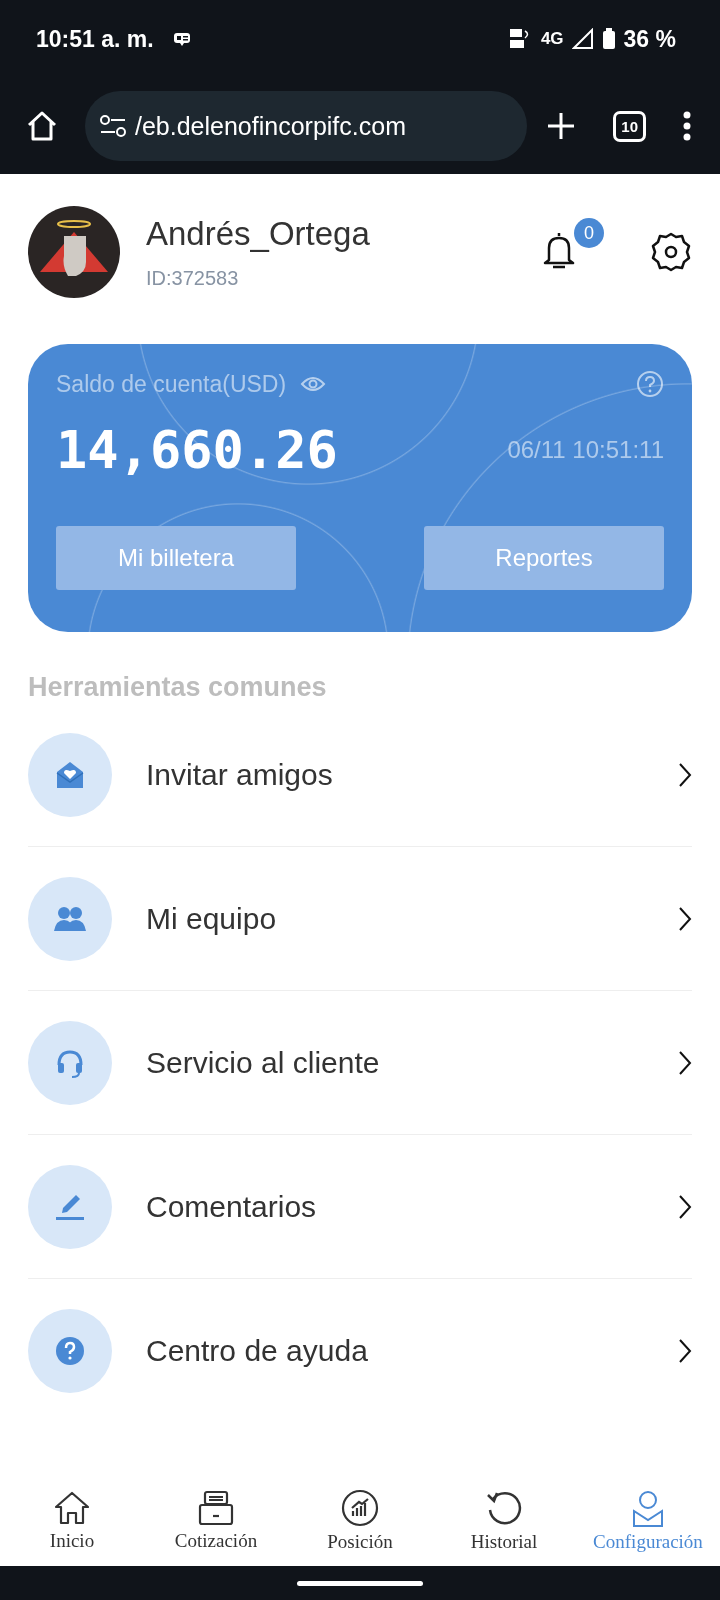 This screenshot has width=720, height=1600. Describe the element at coordinates (585, 450) in the screenshot. I see `balance-timestamp: 06/11 10:51:11` at that location.